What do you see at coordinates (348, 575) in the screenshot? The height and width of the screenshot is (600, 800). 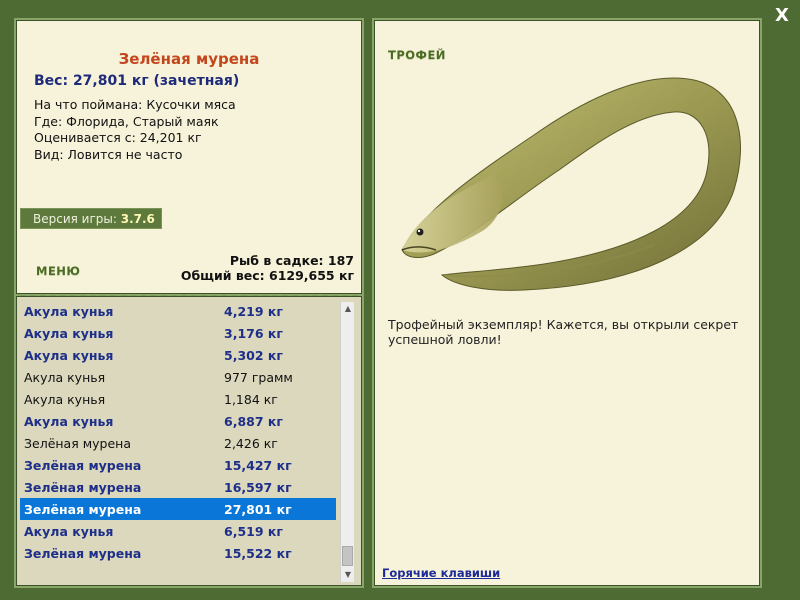 I see `scroll-down-icon: ▼` at bounding box center [348, 575].